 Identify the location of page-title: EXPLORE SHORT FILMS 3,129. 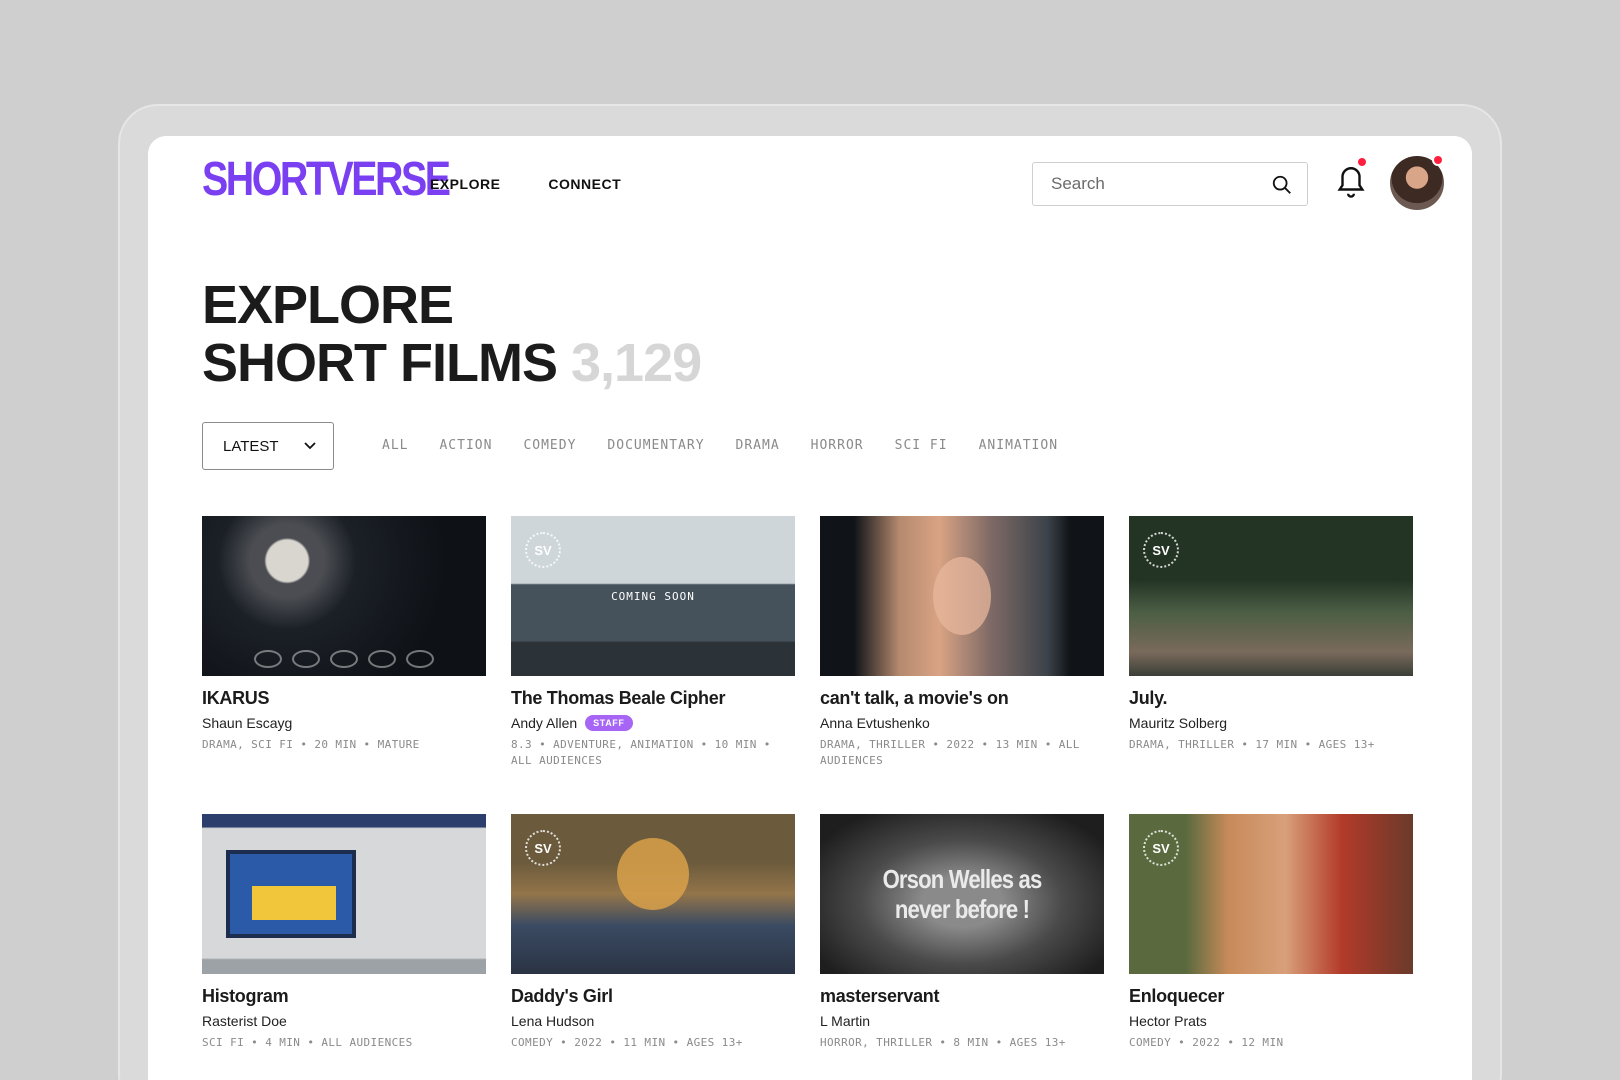
(452, 334).